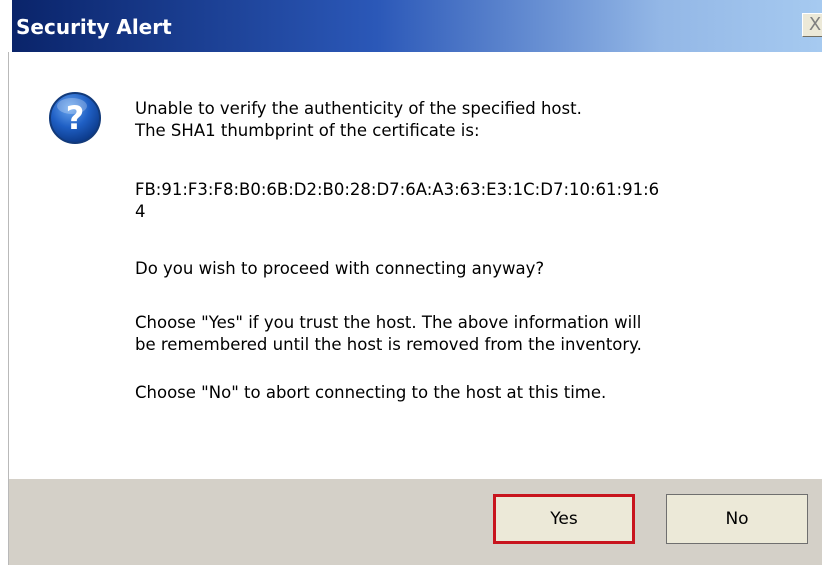 This screenshot has height=565, width=822. I want to click on question-icon: ?, so click(75, 118).